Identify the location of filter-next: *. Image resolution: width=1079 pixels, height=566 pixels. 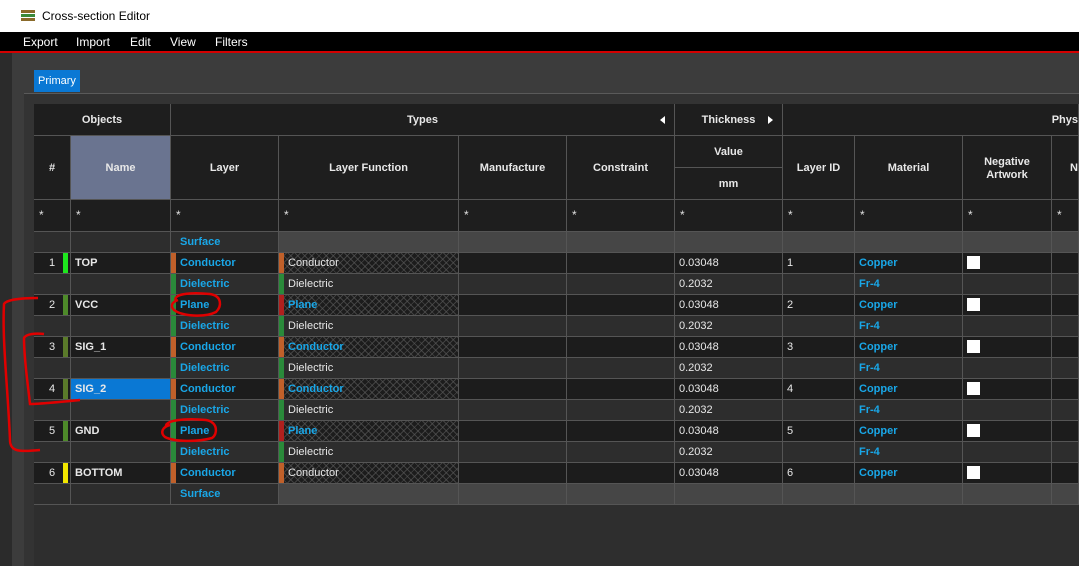
(1065, 216).